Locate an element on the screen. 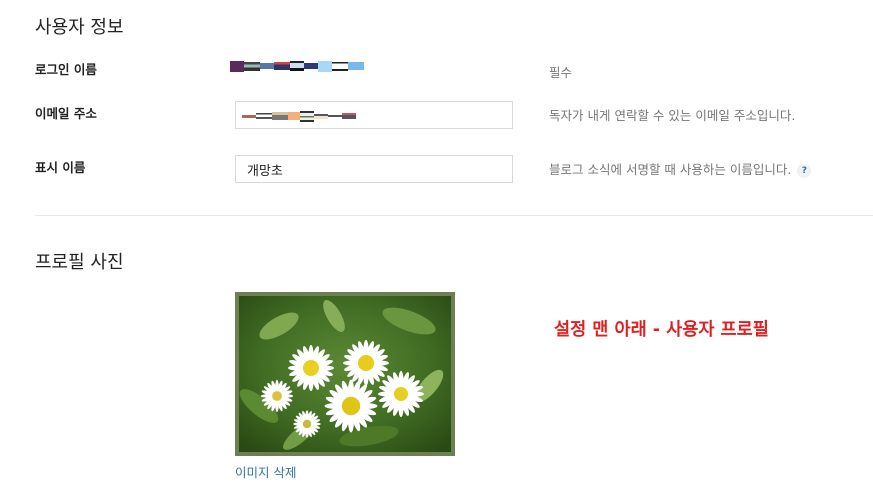 The height and width of the screenshot is (494, 873). daisy-flowers-photo-icon is located at coordinates (345, 374).